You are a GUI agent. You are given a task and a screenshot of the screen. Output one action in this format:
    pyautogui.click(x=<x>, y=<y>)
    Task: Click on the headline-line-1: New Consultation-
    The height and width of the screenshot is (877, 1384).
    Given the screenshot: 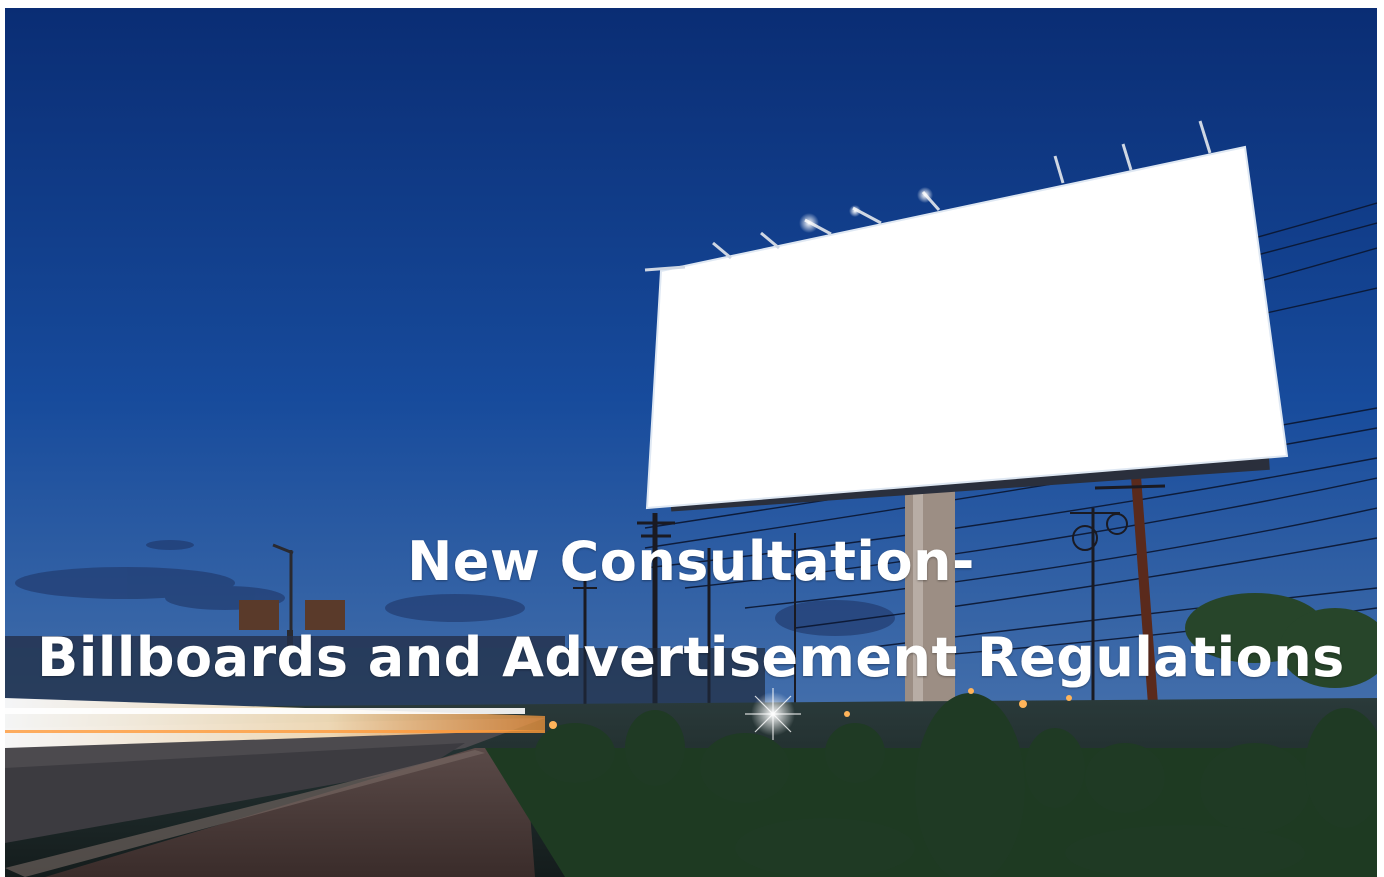 What is the action you would take?
    pyautogui.click(x=691, y=561)
    